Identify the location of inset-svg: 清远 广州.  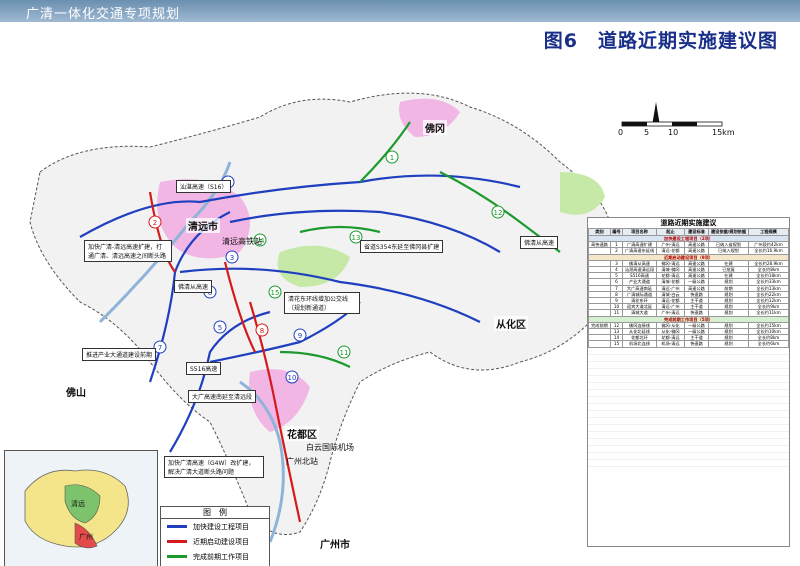
(76, 509).